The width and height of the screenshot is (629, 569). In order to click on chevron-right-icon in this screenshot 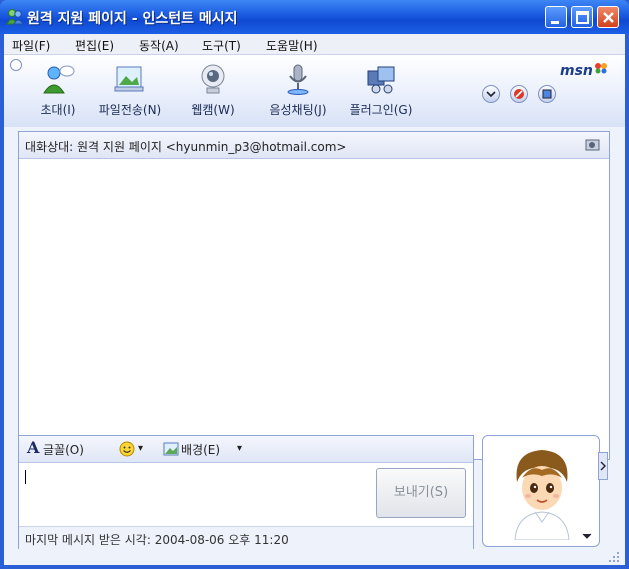, I will do `click(603, 466)`.